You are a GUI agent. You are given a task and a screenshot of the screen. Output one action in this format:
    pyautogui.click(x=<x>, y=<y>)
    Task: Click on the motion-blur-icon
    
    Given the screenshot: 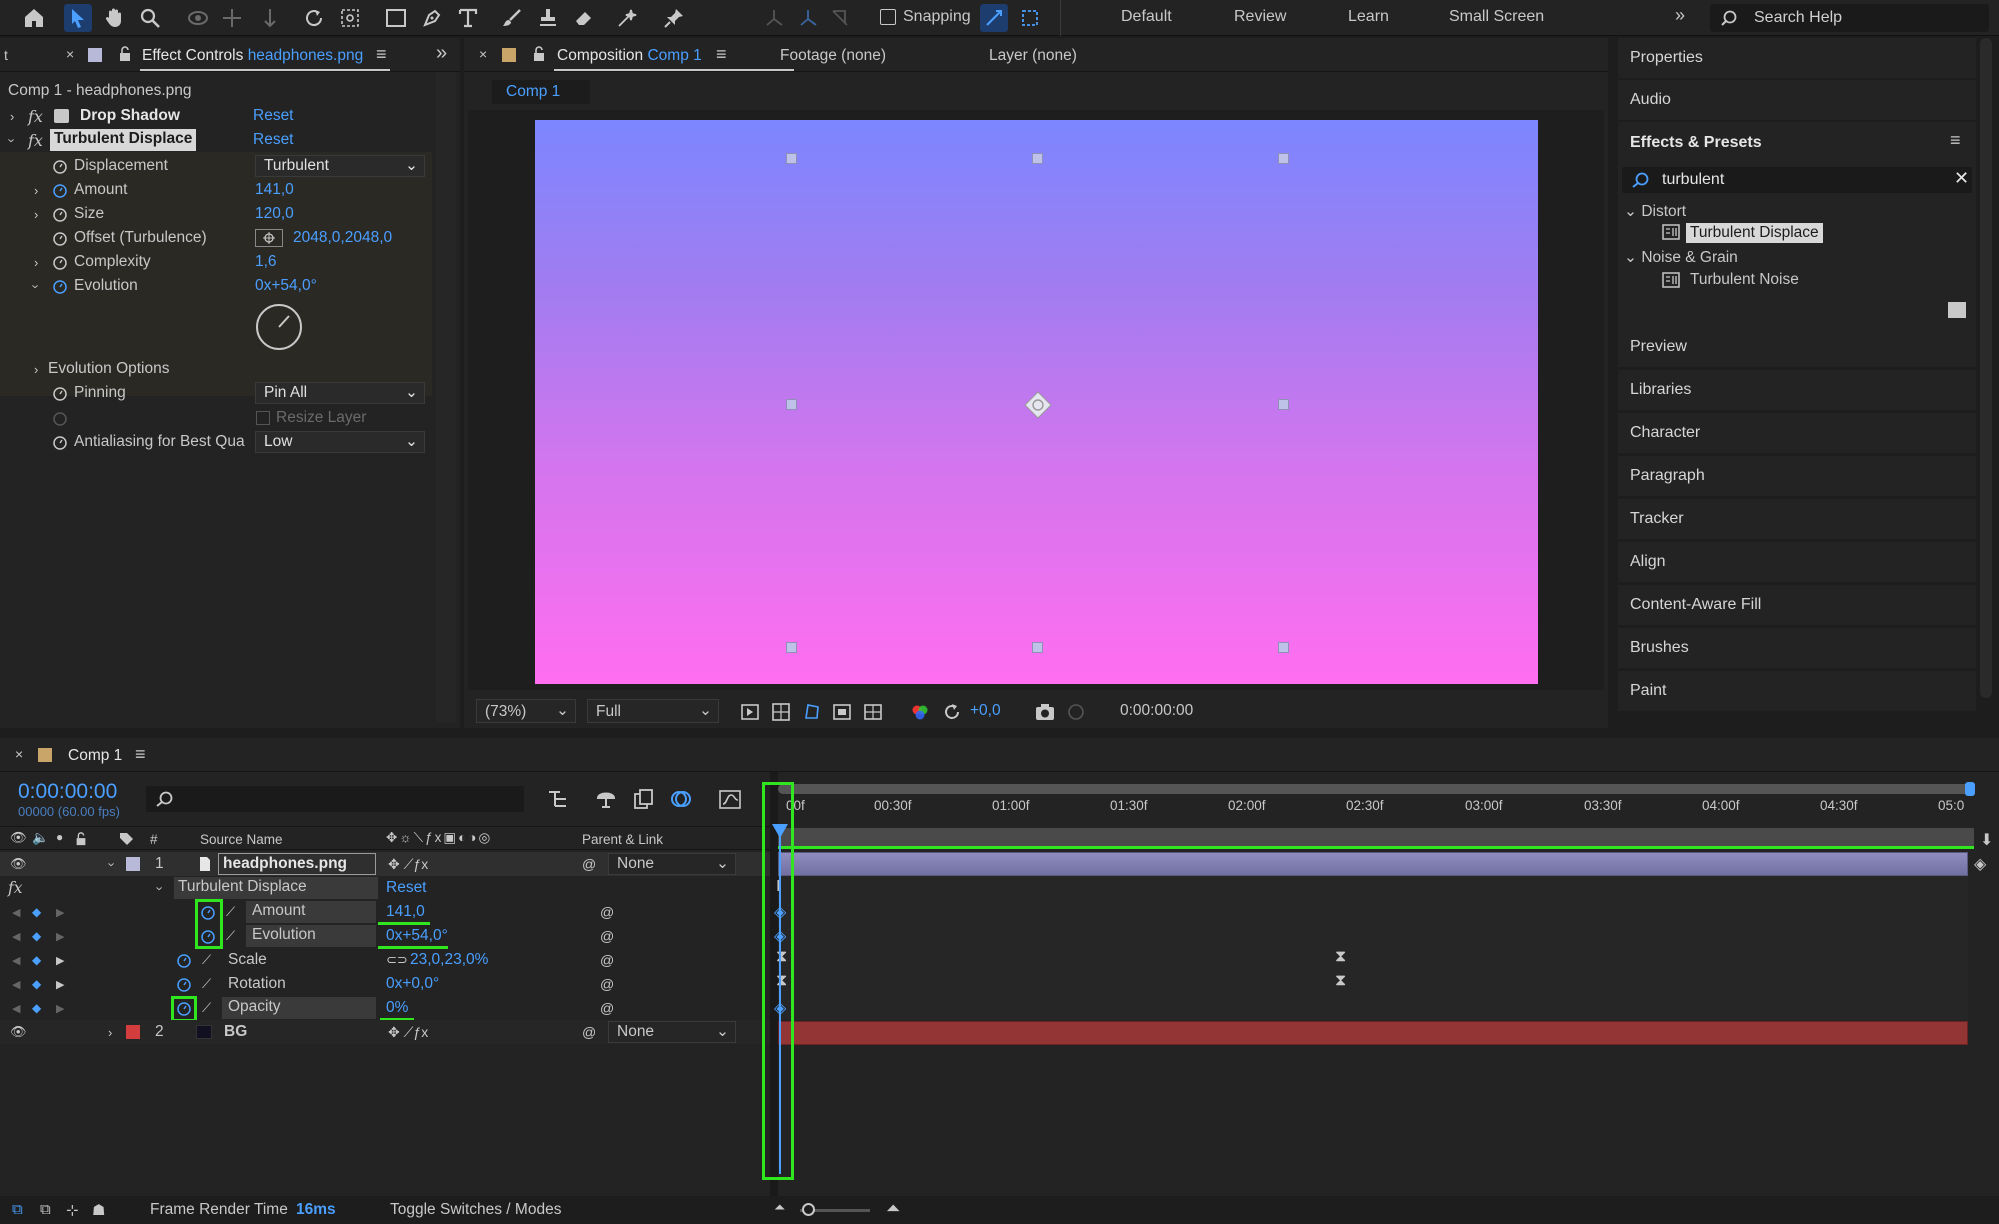 What is the action you would take?
    pyautogui.click(x=682, y=799)
    